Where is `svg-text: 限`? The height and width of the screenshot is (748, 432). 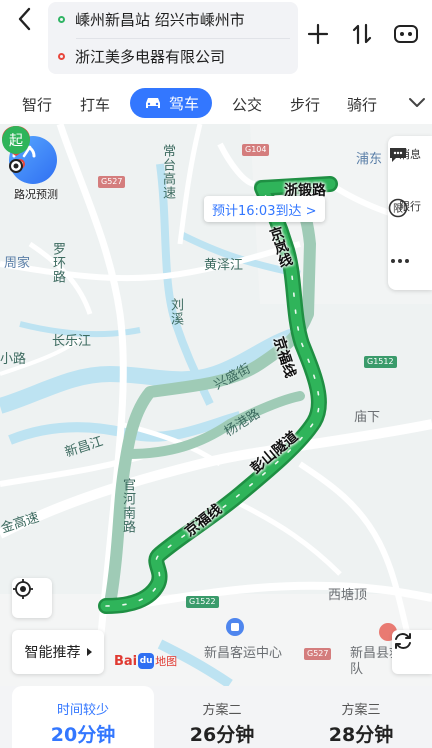
svg-text: 限 is located at coordinates (398, 209).